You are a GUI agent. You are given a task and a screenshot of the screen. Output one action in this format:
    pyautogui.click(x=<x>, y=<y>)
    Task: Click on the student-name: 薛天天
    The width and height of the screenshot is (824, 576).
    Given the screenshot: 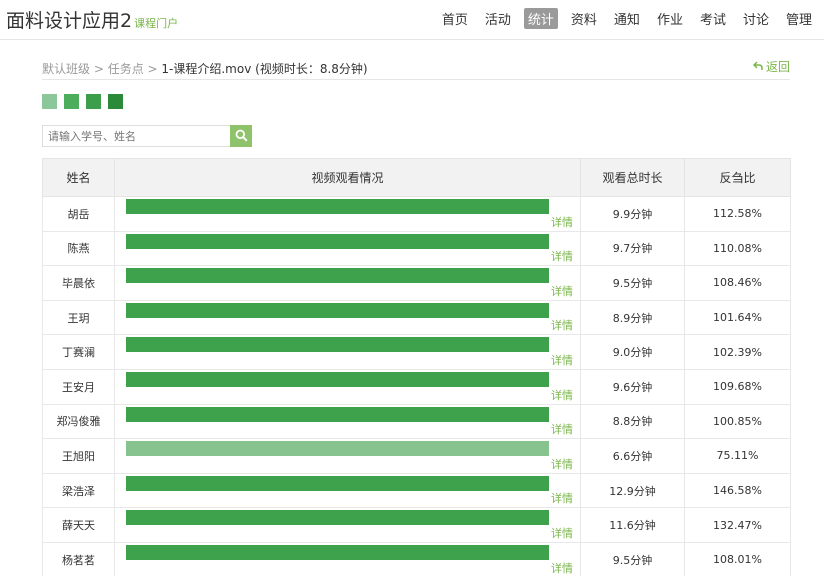 What is the action you would take?
    pyautogui.click(x=78, y=525)
    